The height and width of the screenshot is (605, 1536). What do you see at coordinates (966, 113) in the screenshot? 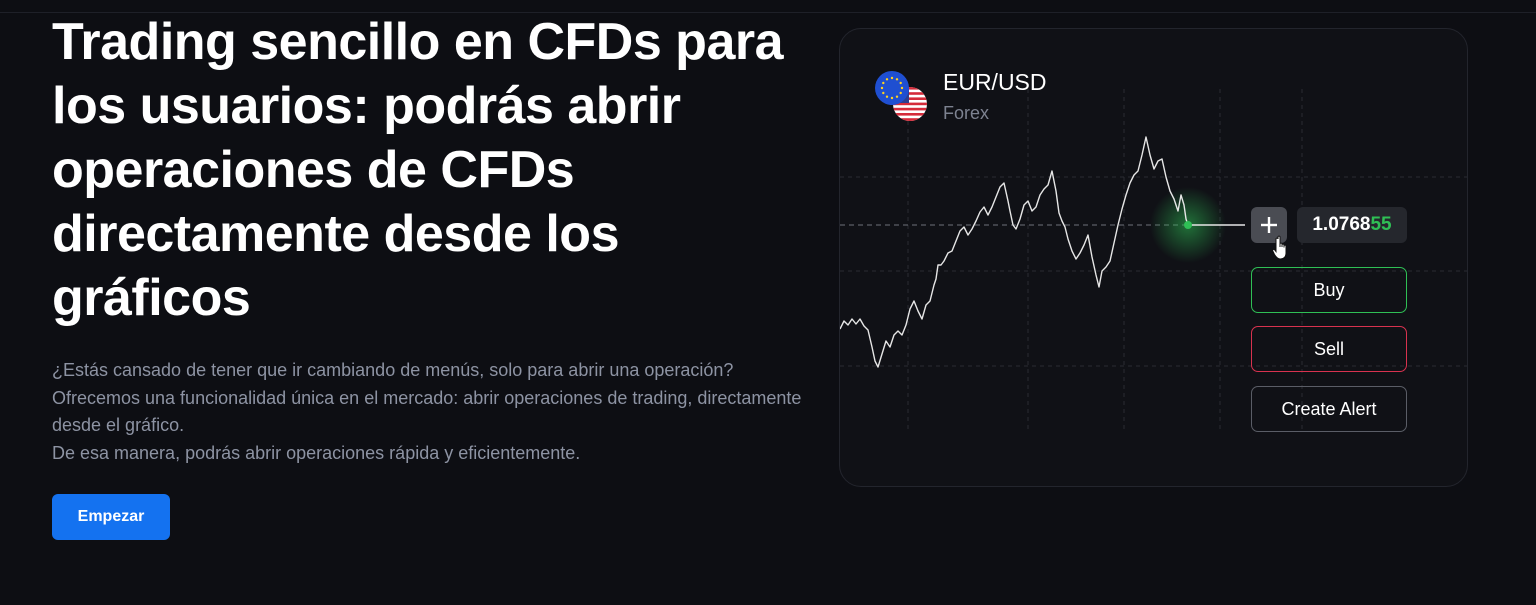
I see `pair-market: Forex` at bounding box center [966, 113].